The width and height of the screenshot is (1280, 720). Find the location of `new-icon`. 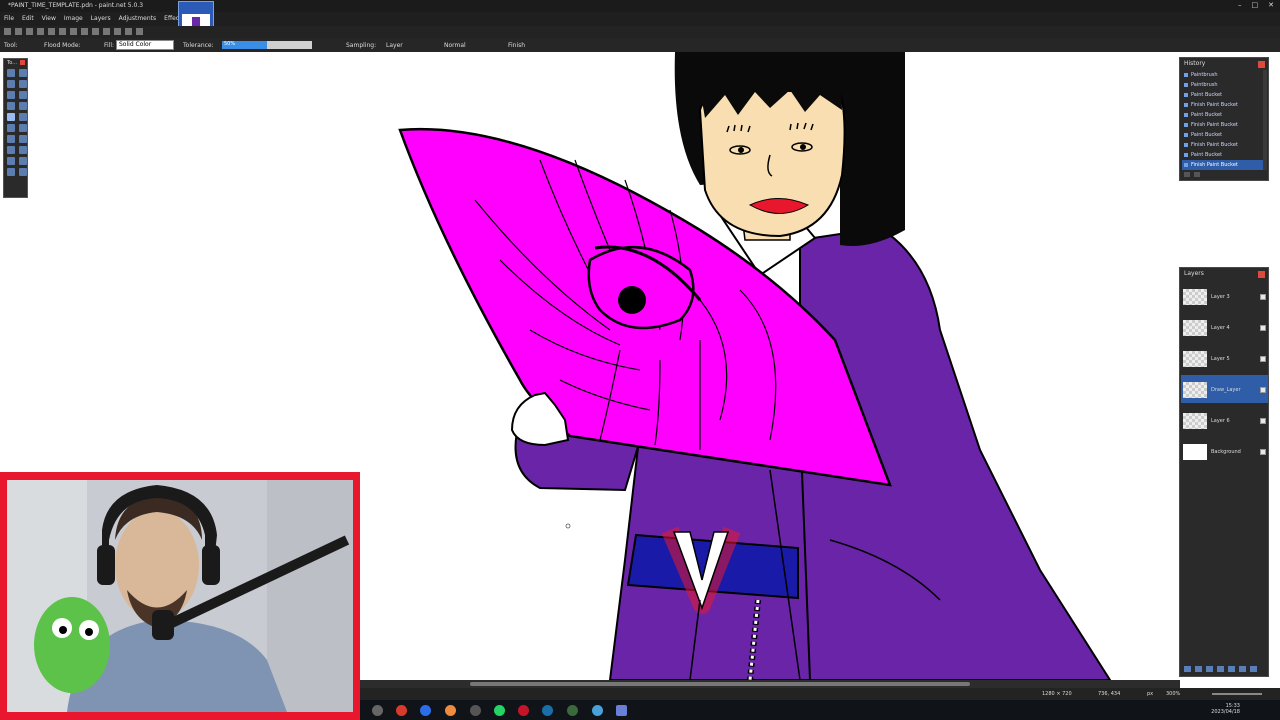

new-icon is located at coordinates (7, 31).